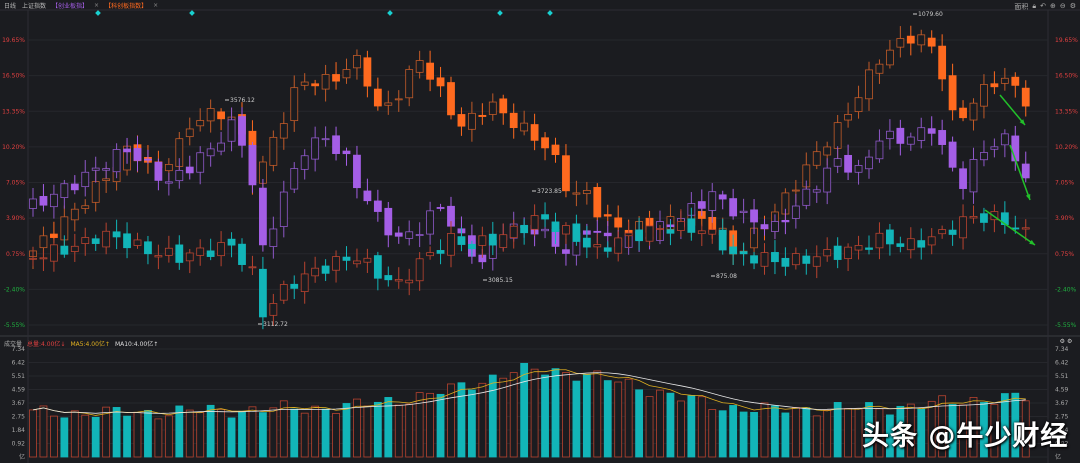 The height and width of the screenshot is (463, 1080). Describe the element at coordinates (1066, 341) in the screenshot. I see `volume-settings-icon: ⚙ ⚙` at that location.